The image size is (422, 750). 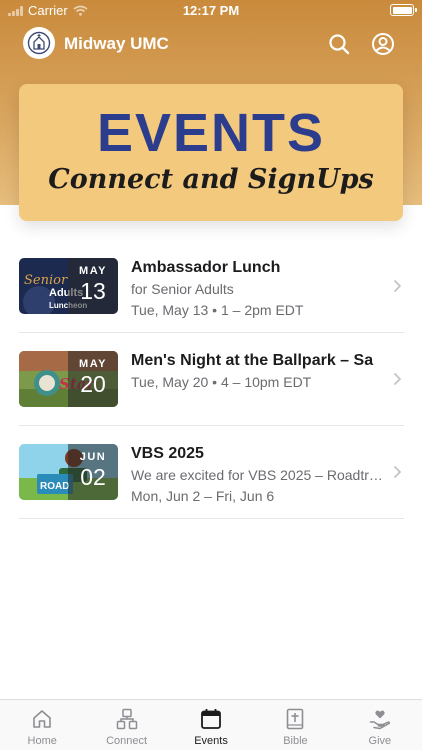 I want to click on svg-text: ROAD, so click(x=54, y=486).